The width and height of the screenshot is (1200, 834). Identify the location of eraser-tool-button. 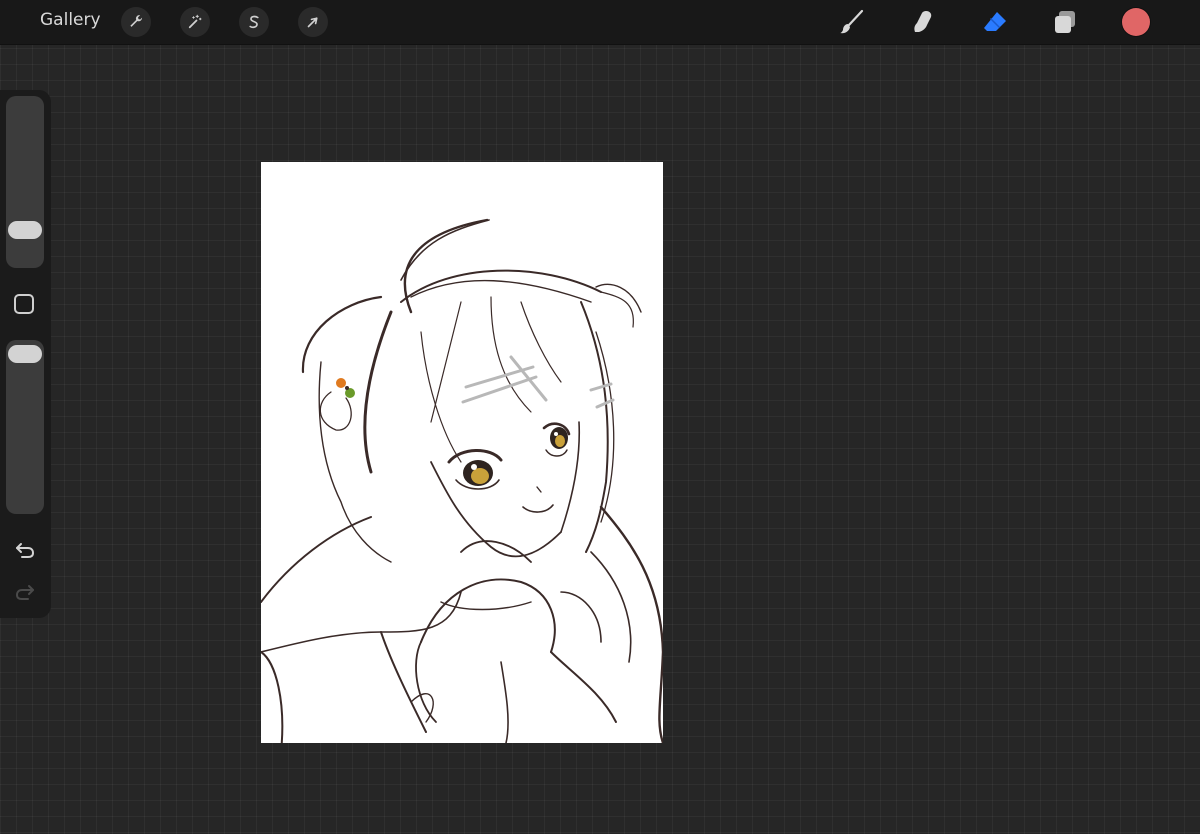
(995, 22).